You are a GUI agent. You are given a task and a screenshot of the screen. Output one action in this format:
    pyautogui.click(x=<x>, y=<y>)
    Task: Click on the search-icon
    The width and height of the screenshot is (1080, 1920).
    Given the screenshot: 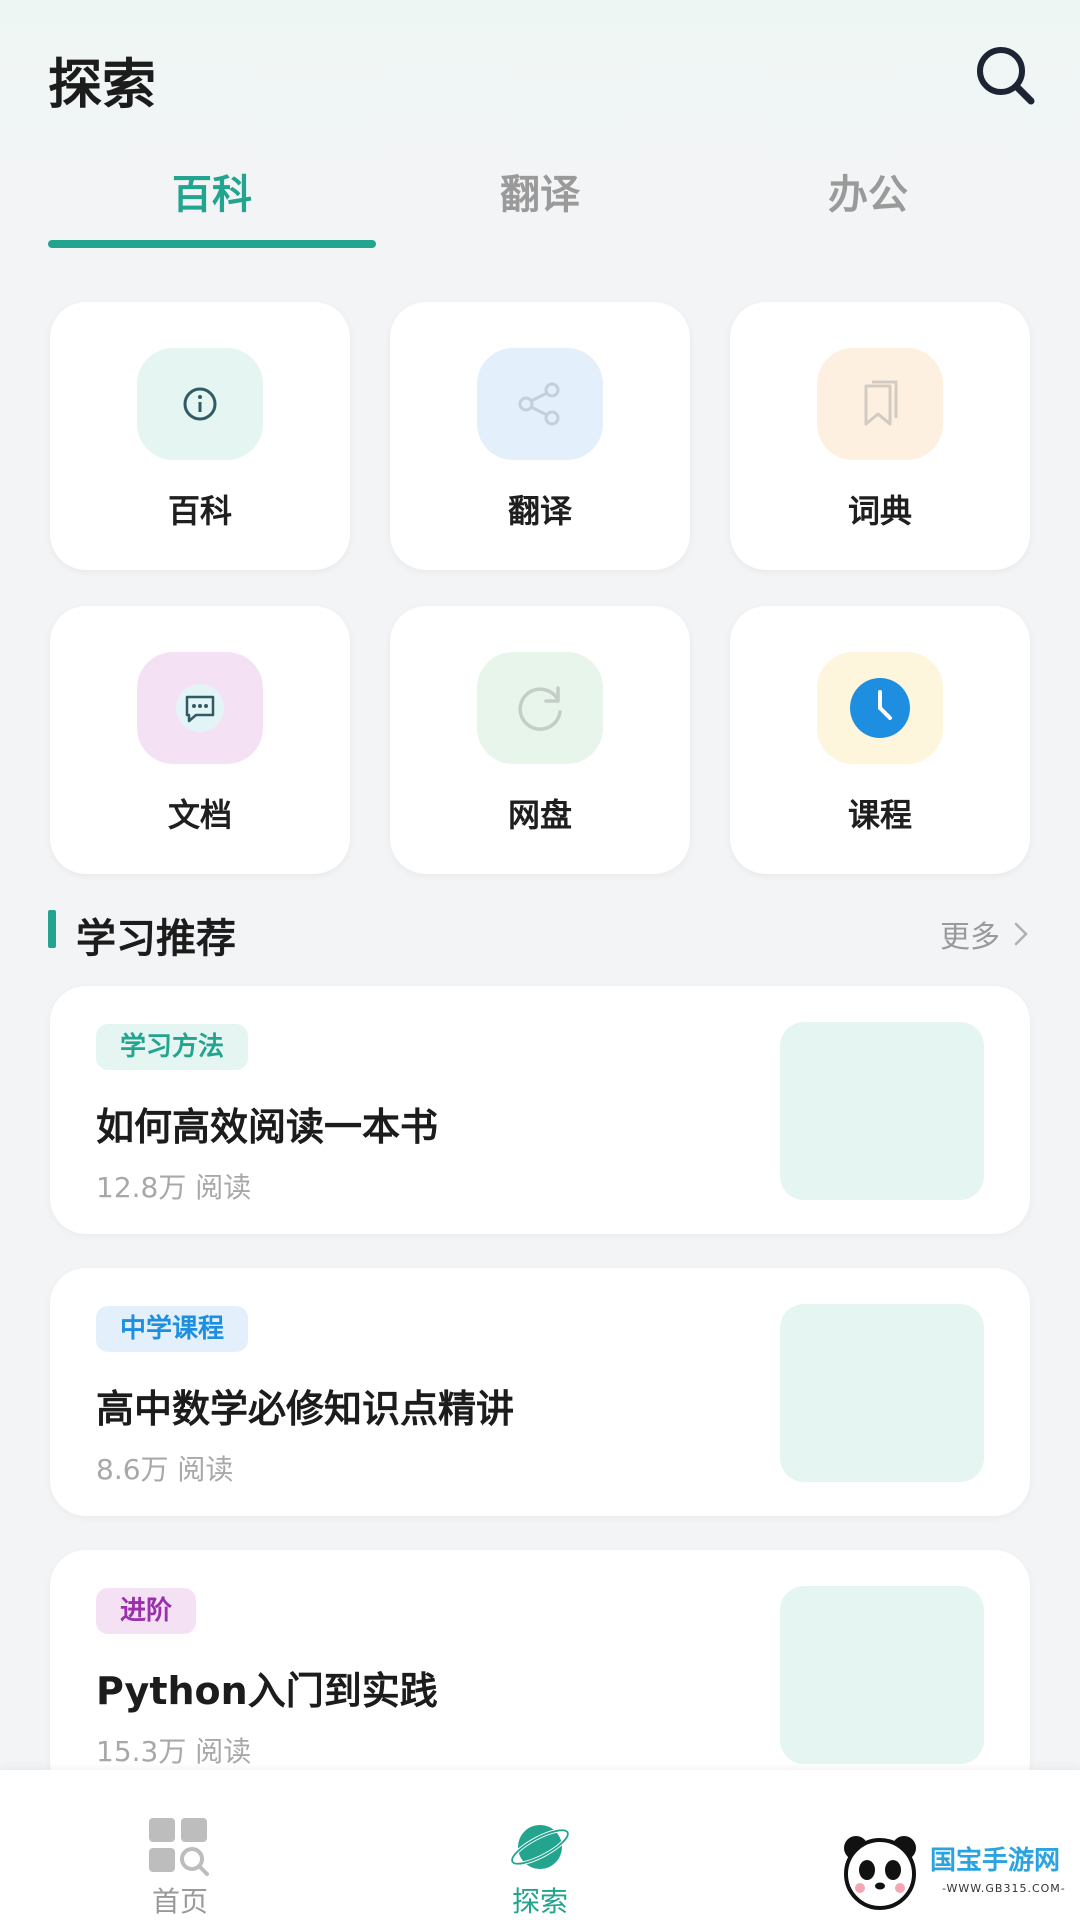 What is the action you would take?
    pyautogui.click(x=1006, y=76)
    